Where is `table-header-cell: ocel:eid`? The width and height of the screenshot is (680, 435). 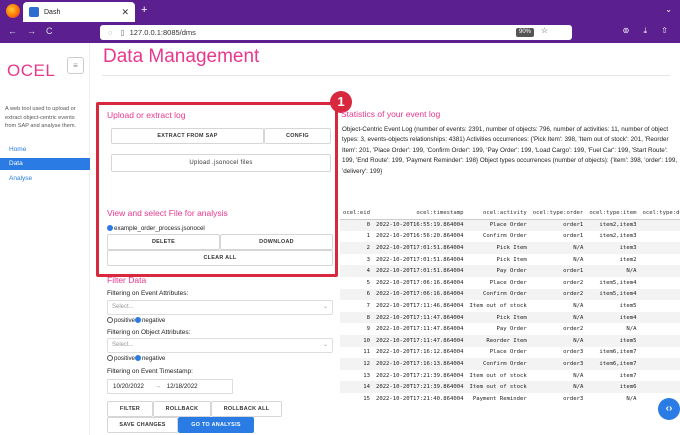 table-header-cell: ocel:eid is located at coordinates (356, 213).